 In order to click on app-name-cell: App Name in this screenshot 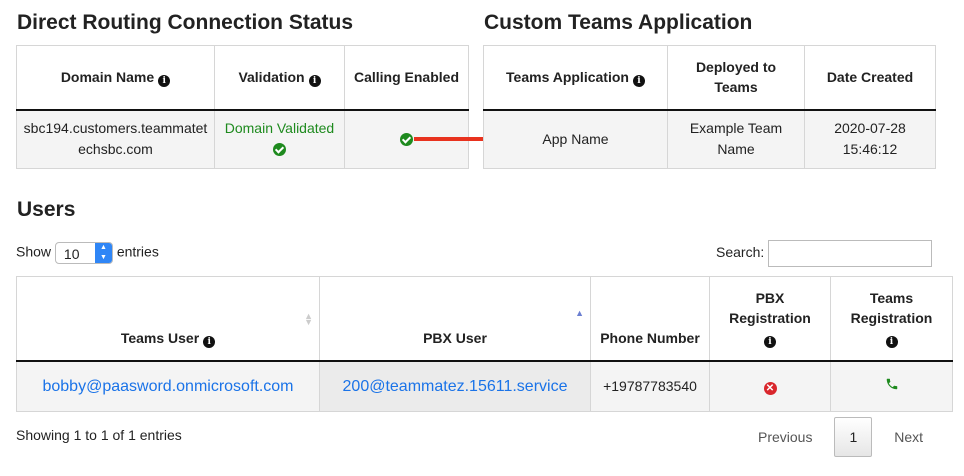, I will do `click(575, 139)`.